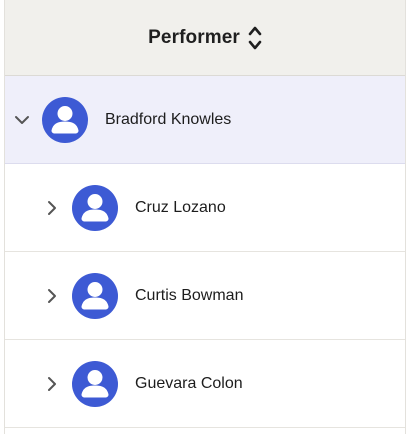 This screenshot has height=434, width=412. Describe the element at coordinates (255, 38) in the screenshot. I see `sort-up-down-icon` at that location.